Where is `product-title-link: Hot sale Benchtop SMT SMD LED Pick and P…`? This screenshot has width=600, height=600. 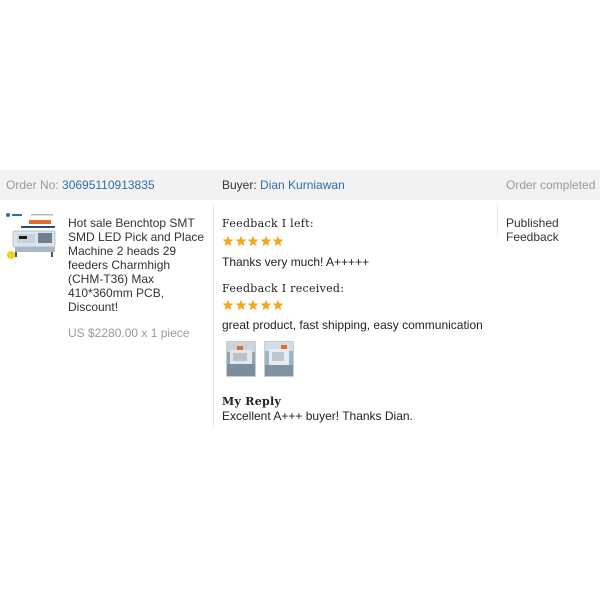 product-title-link: Hot sale Benchtop SMT SMD LED Pick and P… is located at coordinates (138, 265).